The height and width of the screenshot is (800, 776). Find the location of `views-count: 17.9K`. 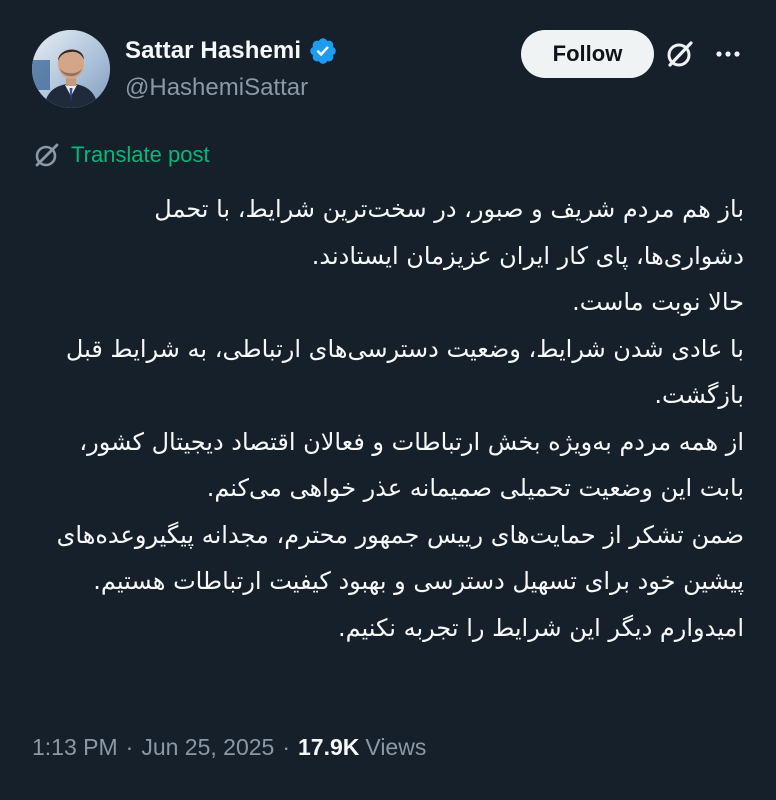

views-count: 17.9K is located at coordinates (328, 747).